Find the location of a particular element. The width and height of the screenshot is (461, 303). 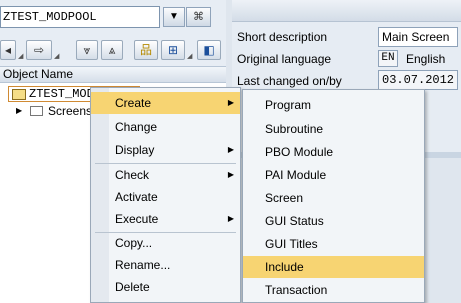

back-button: ◂ is located at coordinates (8, 50).